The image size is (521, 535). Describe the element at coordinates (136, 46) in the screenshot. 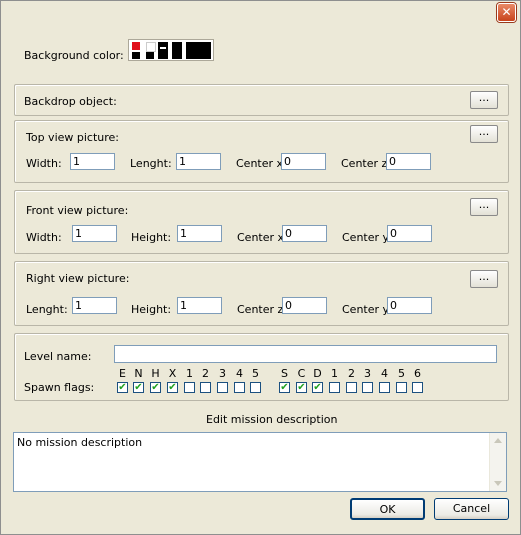

I see `swatch-red` at that location.